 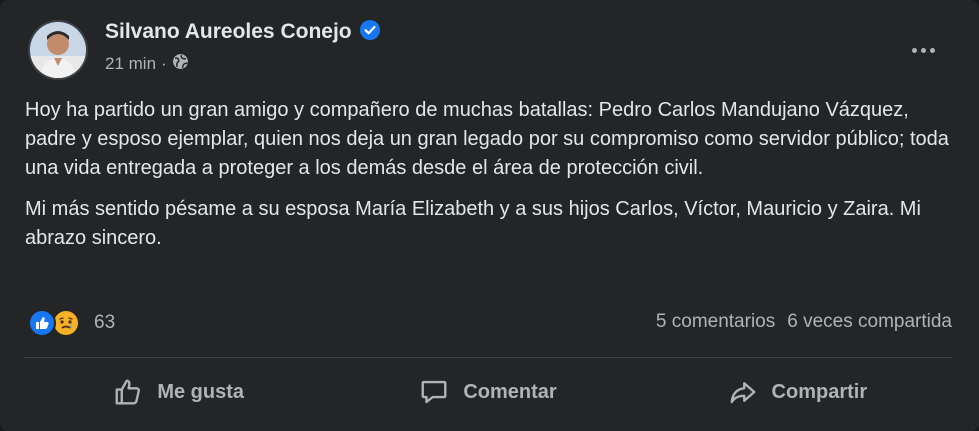 I want to click on post-actions: Me gusta Comentar Compartir, so click(x=488, y=392).